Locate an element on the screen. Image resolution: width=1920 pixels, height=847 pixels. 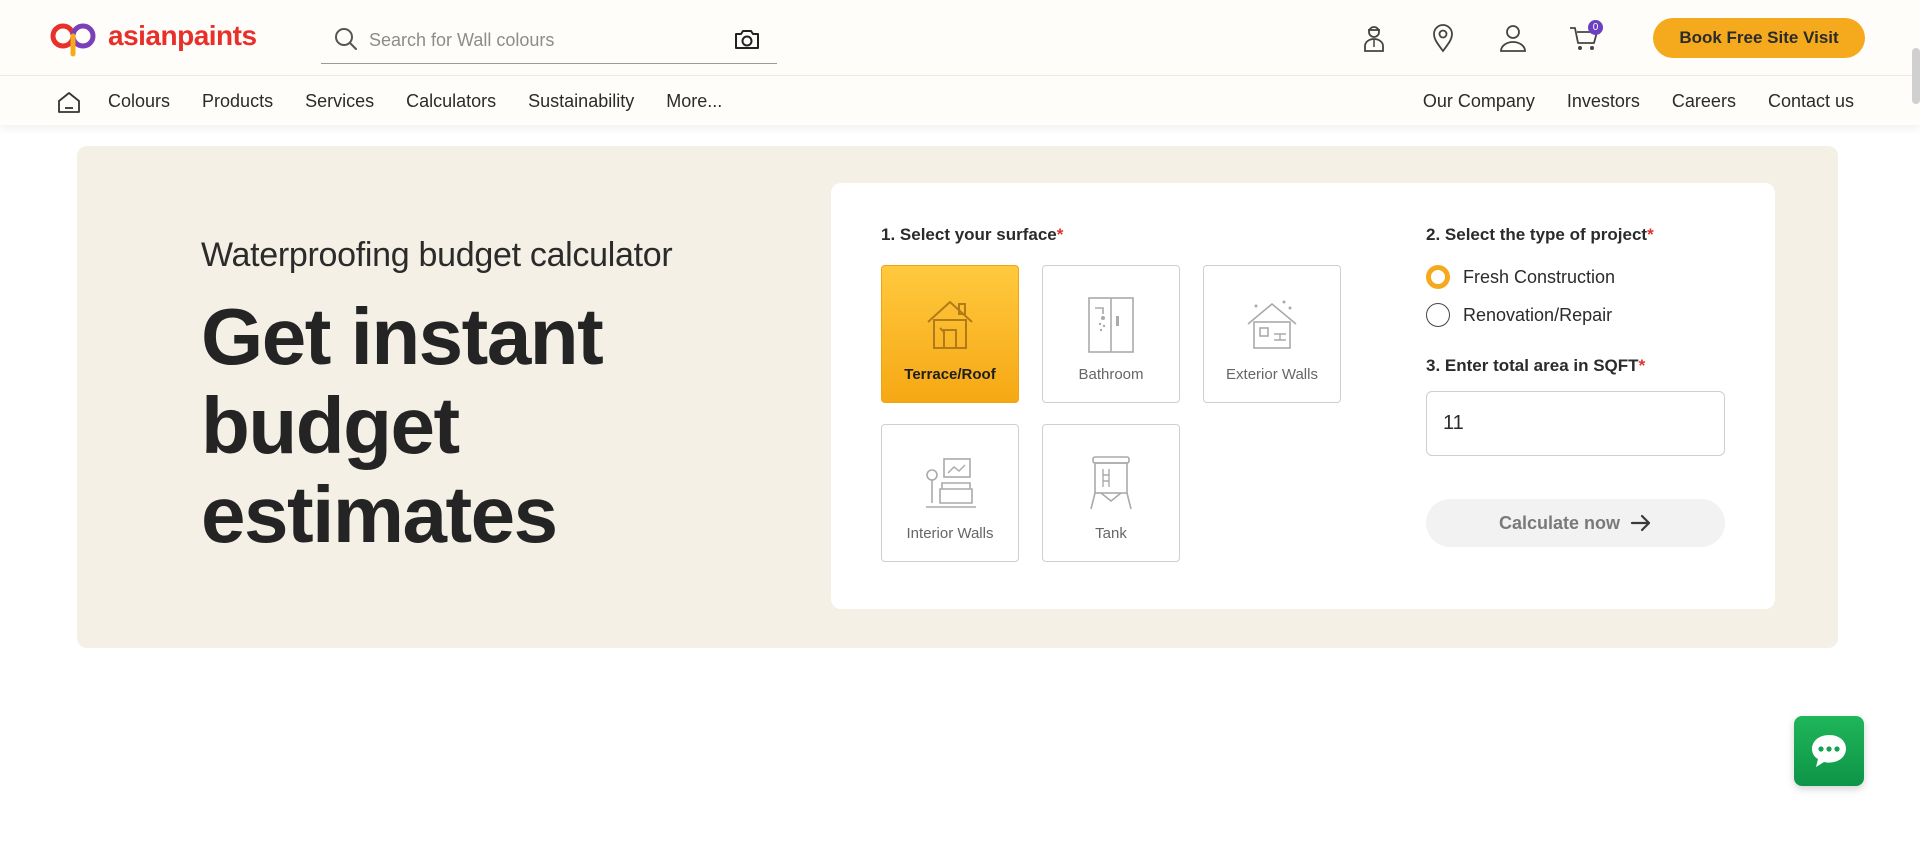
surface-option-exterior-walls: Exterior Walls is located at coordinates (1272, 334).